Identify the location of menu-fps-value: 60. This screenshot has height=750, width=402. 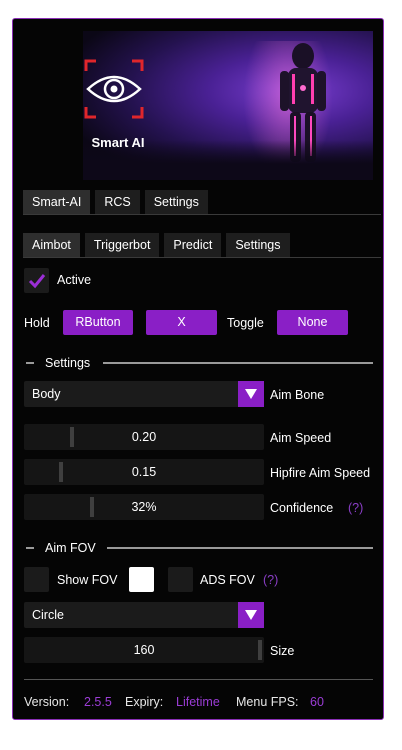
(317, 702).